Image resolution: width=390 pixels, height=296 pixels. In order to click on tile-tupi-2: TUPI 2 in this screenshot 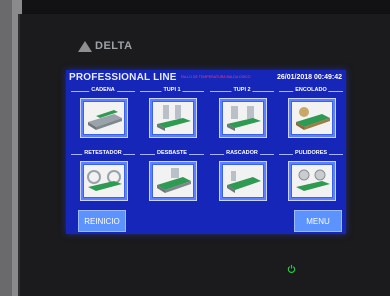, I will do `click(242, 113)`.